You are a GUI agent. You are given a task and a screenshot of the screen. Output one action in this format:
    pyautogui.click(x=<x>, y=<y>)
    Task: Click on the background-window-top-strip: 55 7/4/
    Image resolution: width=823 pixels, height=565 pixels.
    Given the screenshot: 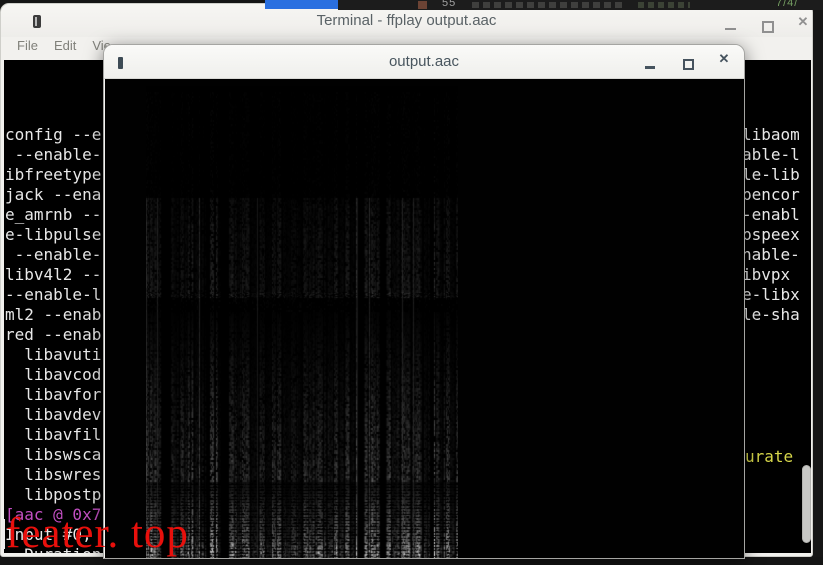 What is the action you would take?
    pyautogui.click(x=580, y=5)
    